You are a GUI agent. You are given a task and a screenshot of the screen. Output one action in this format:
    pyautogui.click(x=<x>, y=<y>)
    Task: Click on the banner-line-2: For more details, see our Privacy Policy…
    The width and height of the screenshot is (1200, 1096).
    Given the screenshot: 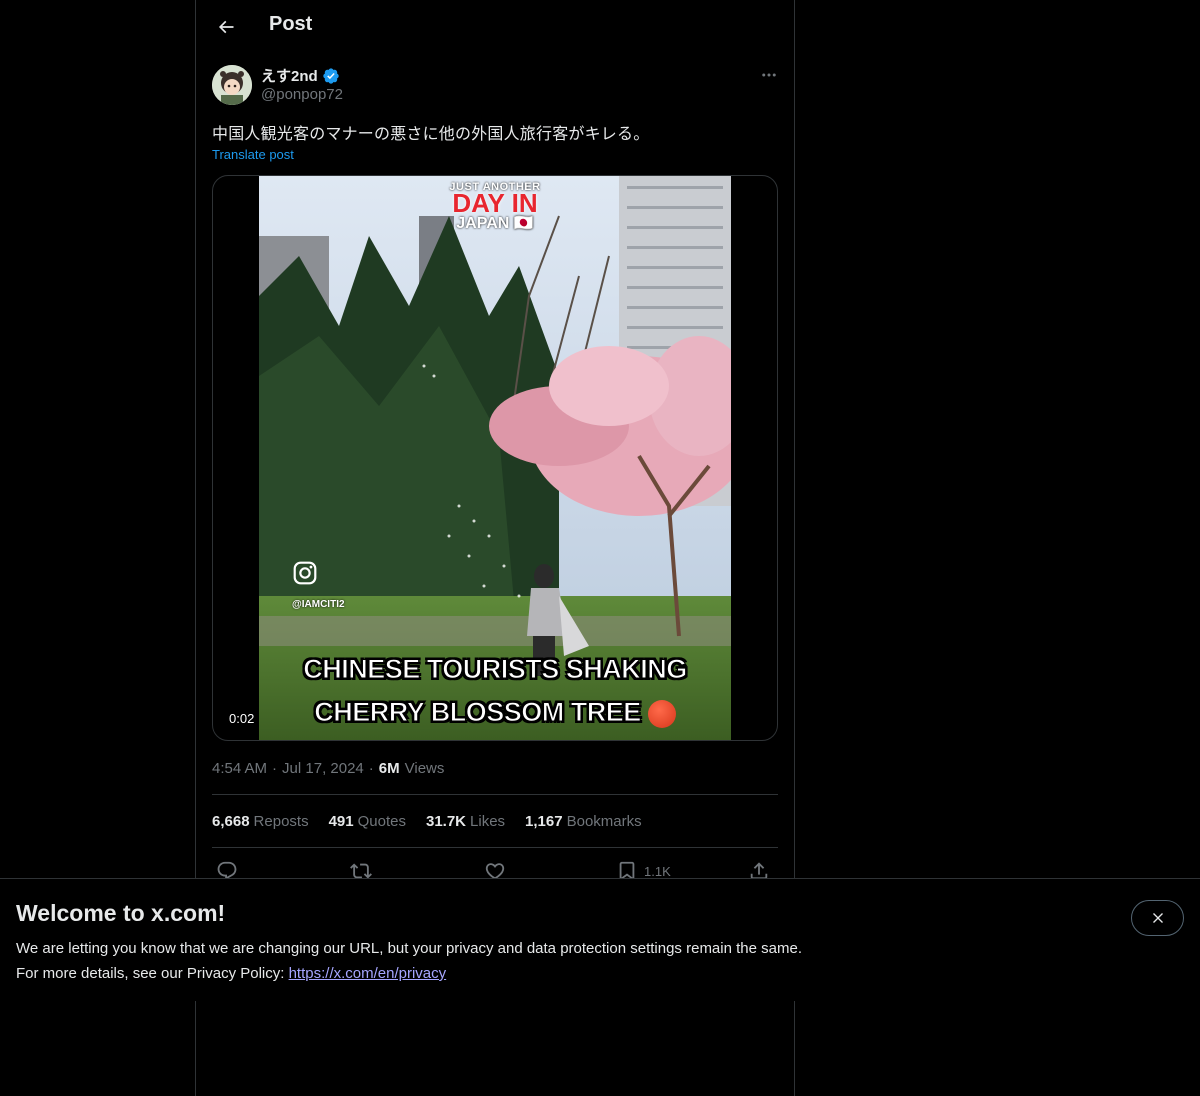 What is the action you would take?
    pyautogui.click(x=409, y=973)
    